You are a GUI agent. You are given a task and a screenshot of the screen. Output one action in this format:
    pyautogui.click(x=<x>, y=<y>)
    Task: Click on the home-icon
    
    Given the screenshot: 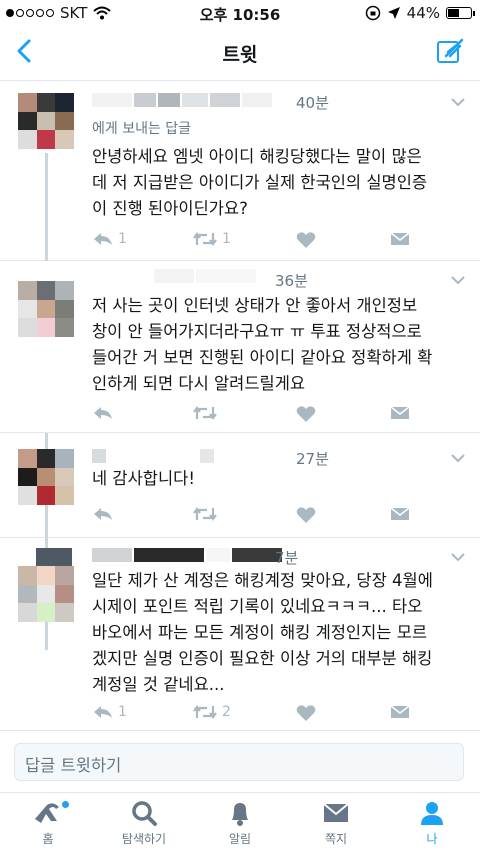 What is the action you would take?
    pyautogui.click(x=47, y=813)
    